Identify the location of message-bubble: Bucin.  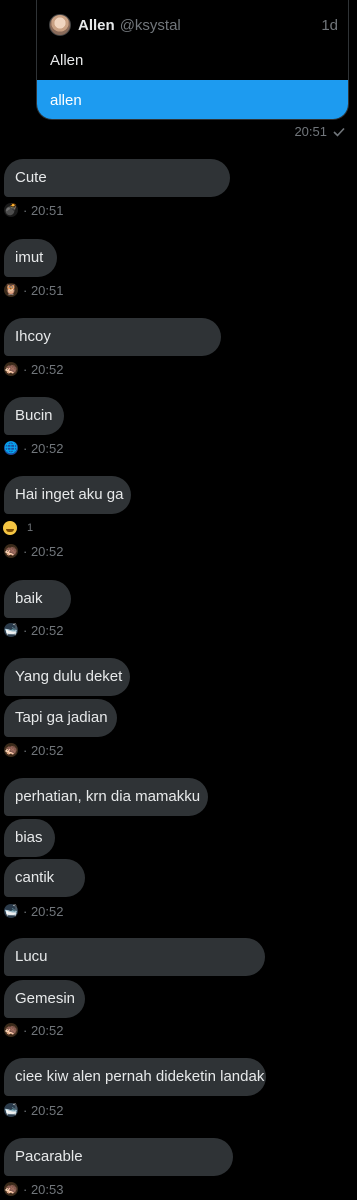
(34, 416).